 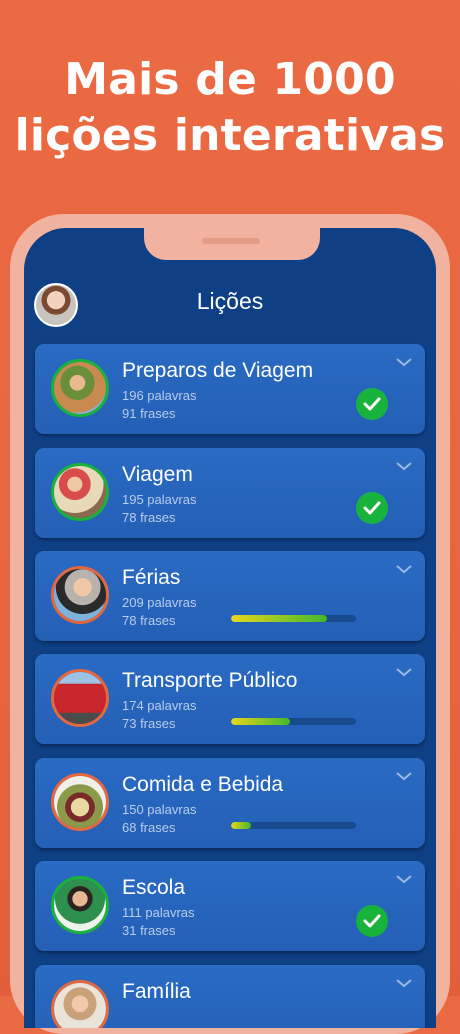 I want to click on lesson-card-escola: Escola 111 palavras 31 frases, so click(x=230, y=906).